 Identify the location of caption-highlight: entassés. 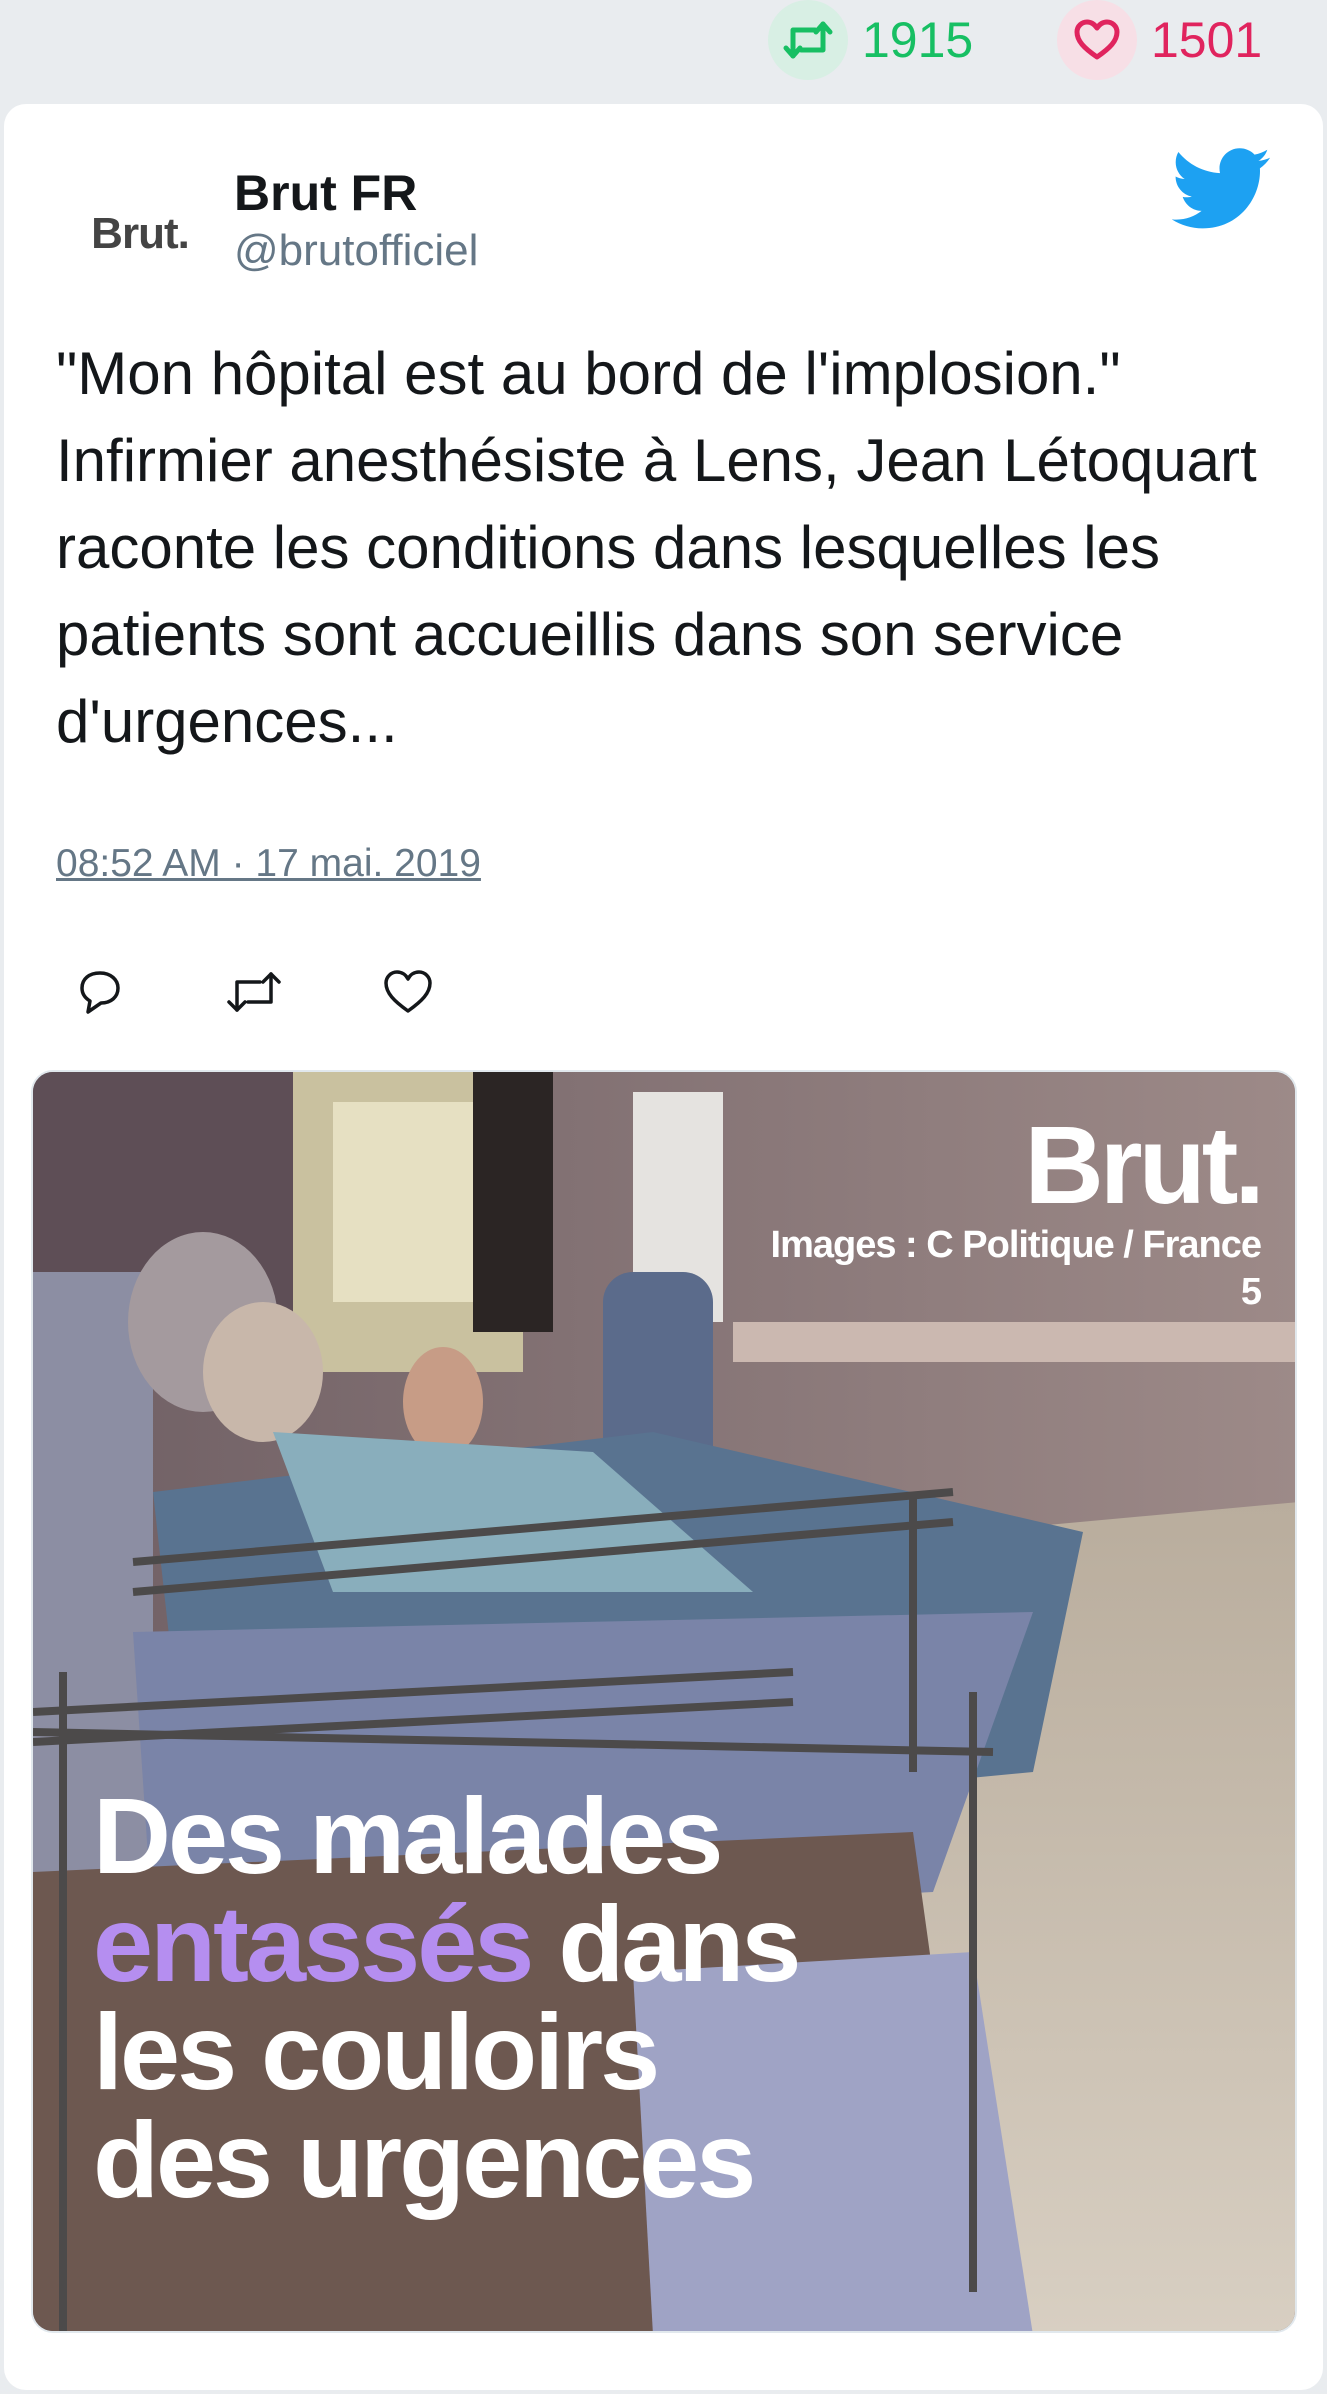
(313, 1943).